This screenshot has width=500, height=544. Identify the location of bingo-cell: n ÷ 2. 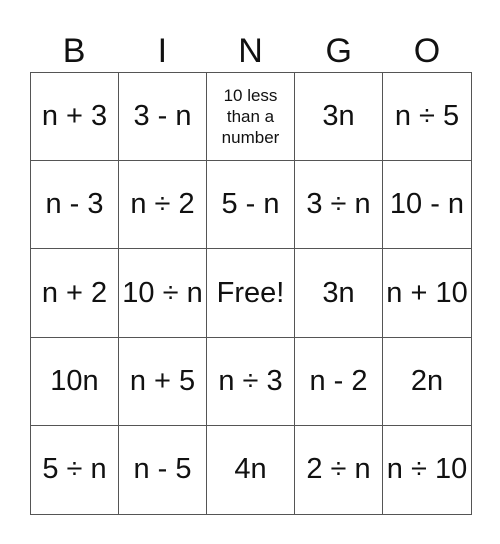
(163, 205).